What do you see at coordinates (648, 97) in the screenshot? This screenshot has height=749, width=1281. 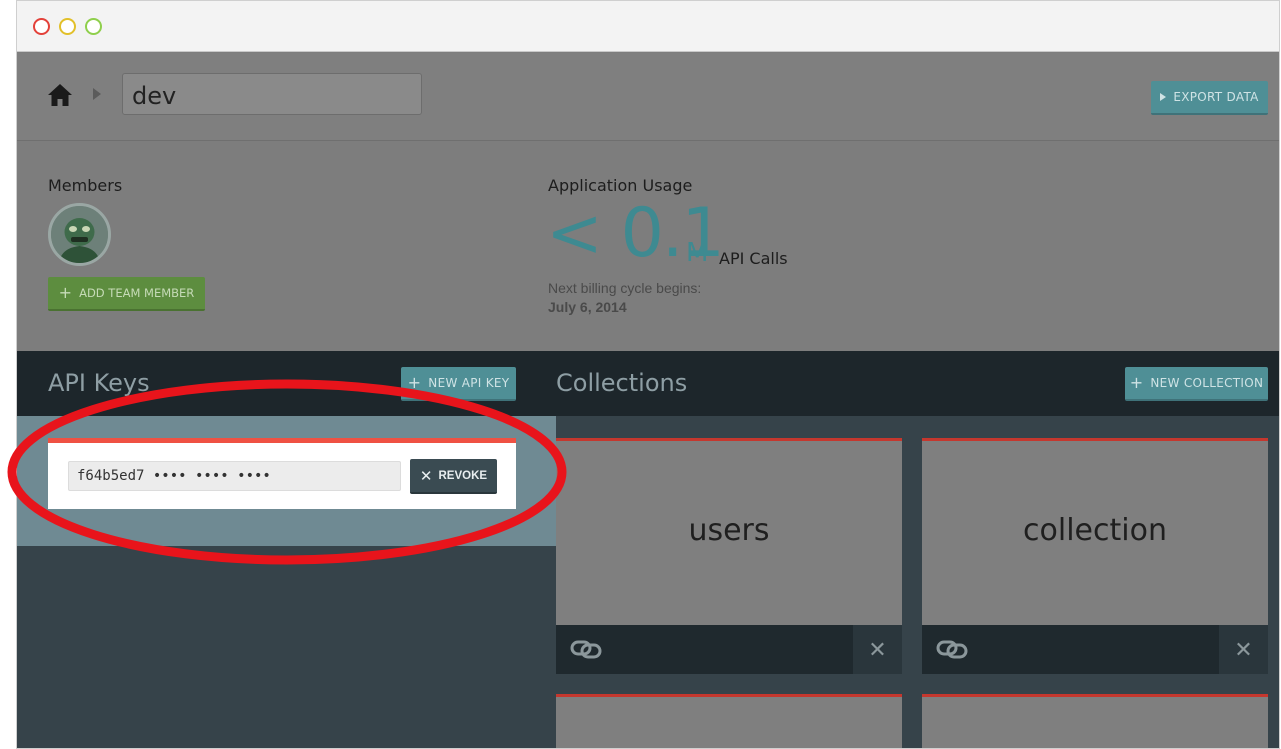 I see `app-header: dev EXPORT DATA` at bounding box center [648, 97].